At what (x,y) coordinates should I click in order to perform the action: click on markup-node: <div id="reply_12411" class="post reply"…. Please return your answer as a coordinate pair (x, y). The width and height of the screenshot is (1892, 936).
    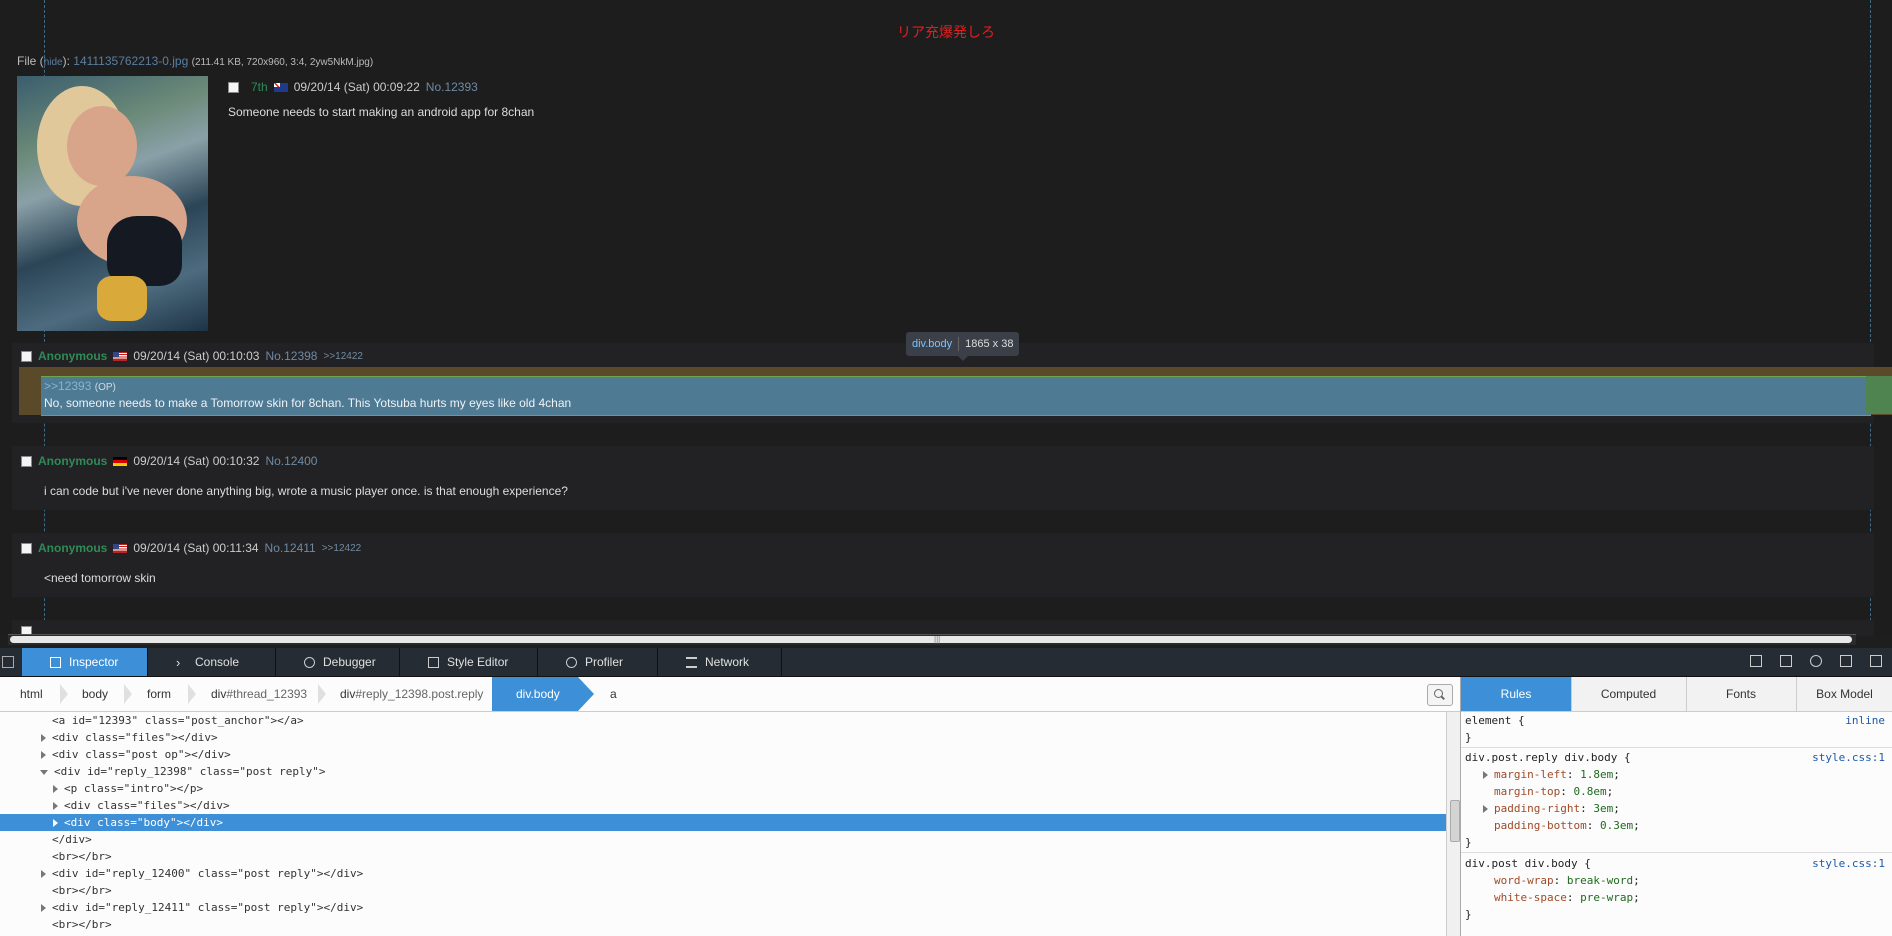
    Looking at the image, I should click on (723, 907).